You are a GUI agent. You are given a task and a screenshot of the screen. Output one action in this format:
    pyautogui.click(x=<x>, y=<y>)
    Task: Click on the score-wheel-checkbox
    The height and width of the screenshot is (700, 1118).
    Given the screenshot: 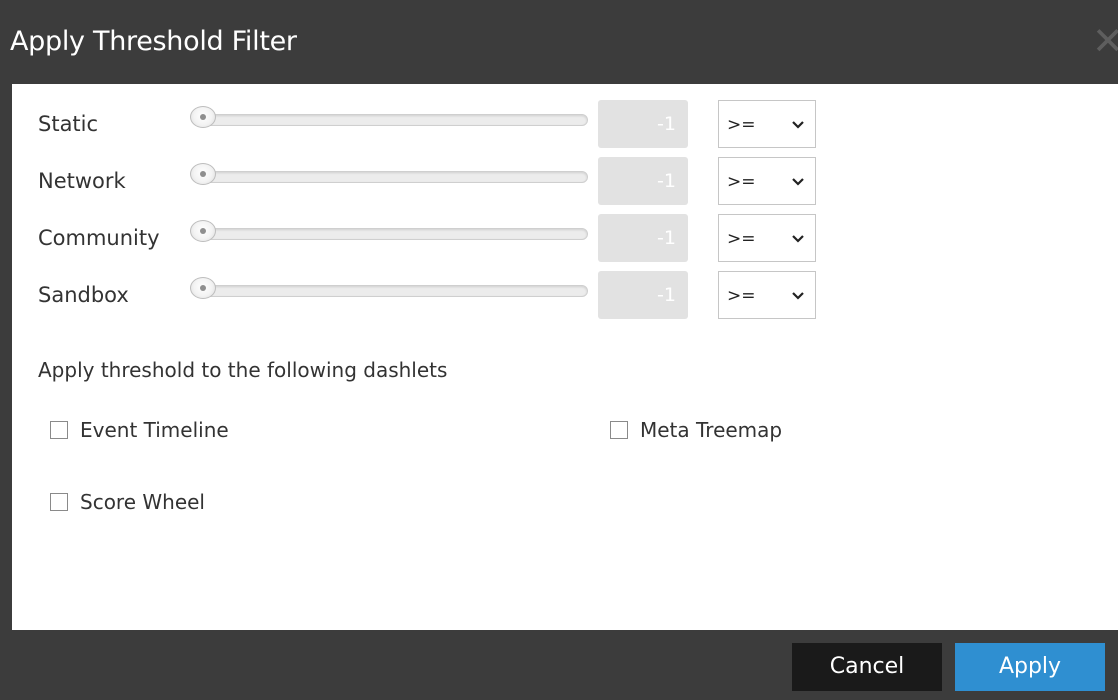 What is the action you would take?
    pyautogui.click(x=59, y=502)
    